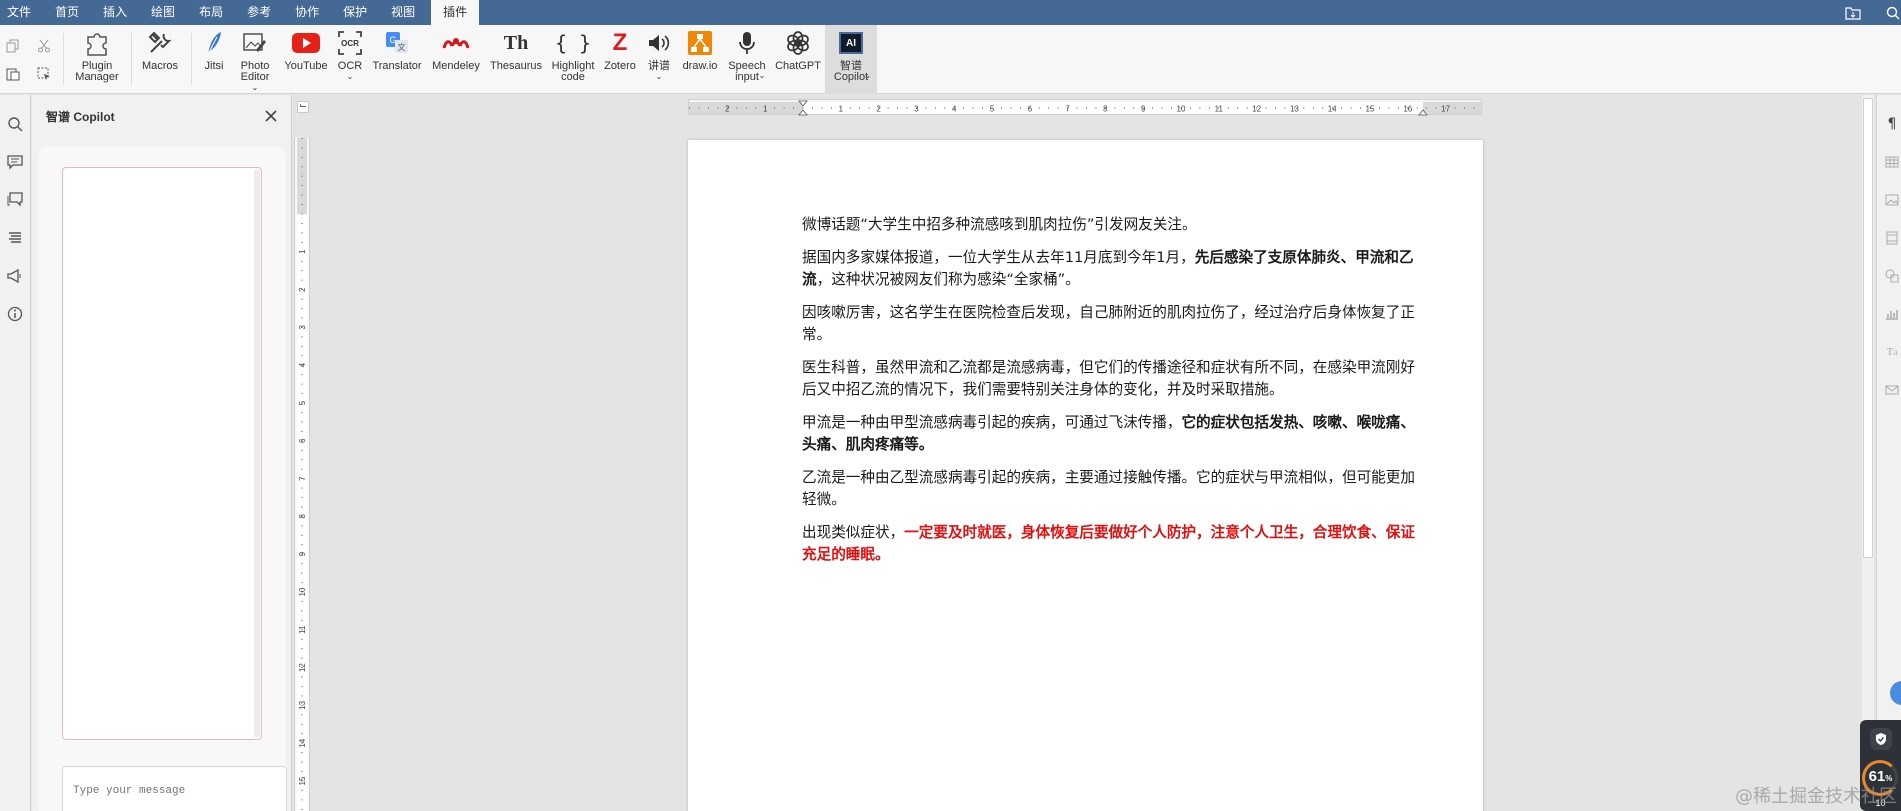 This screenshot has height=811, width=1901. What do you see at coordinates (15, 238) in the screenshot?
I see `navigation-icon` at bounding box center [15, 238].